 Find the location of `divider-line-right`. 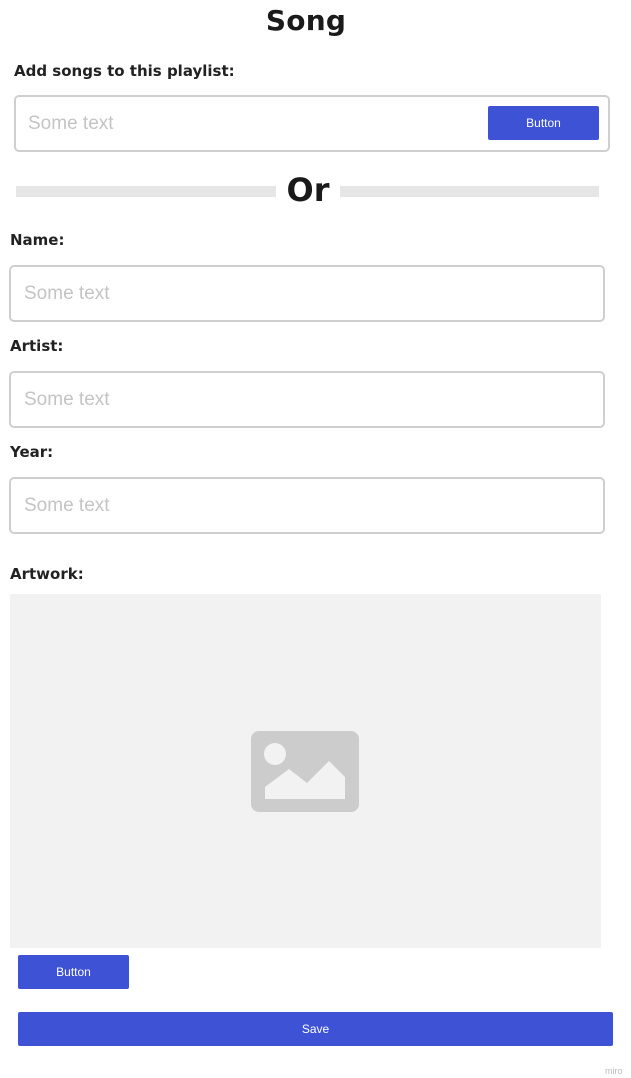

divider-line-right is located at coordinates (469, 191).